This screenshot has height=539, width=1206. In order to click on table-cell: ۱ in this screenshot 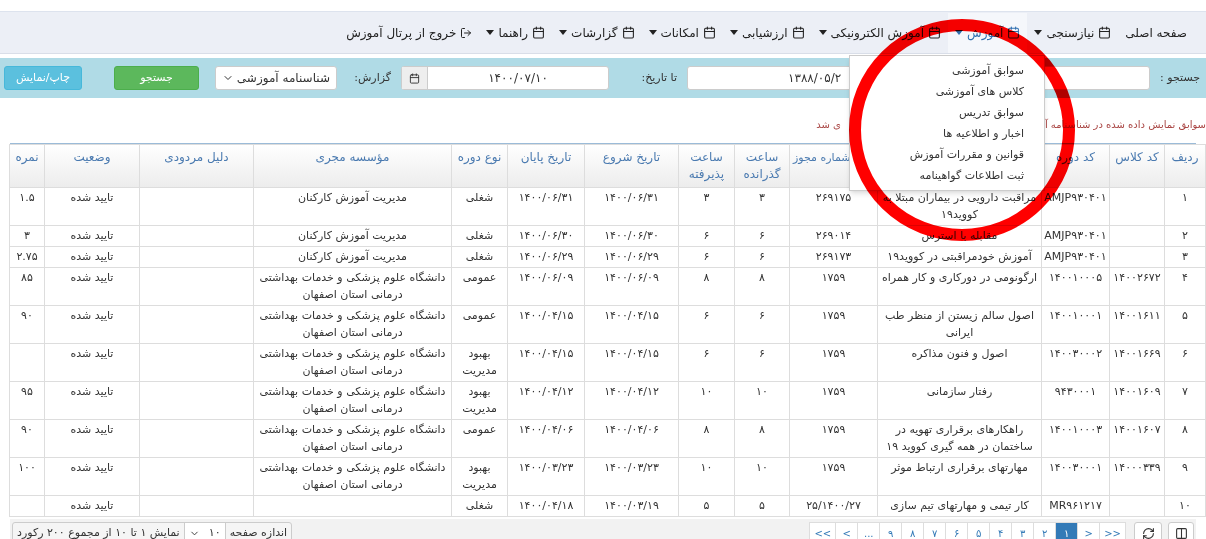, I will do `click(1185, 197)`.